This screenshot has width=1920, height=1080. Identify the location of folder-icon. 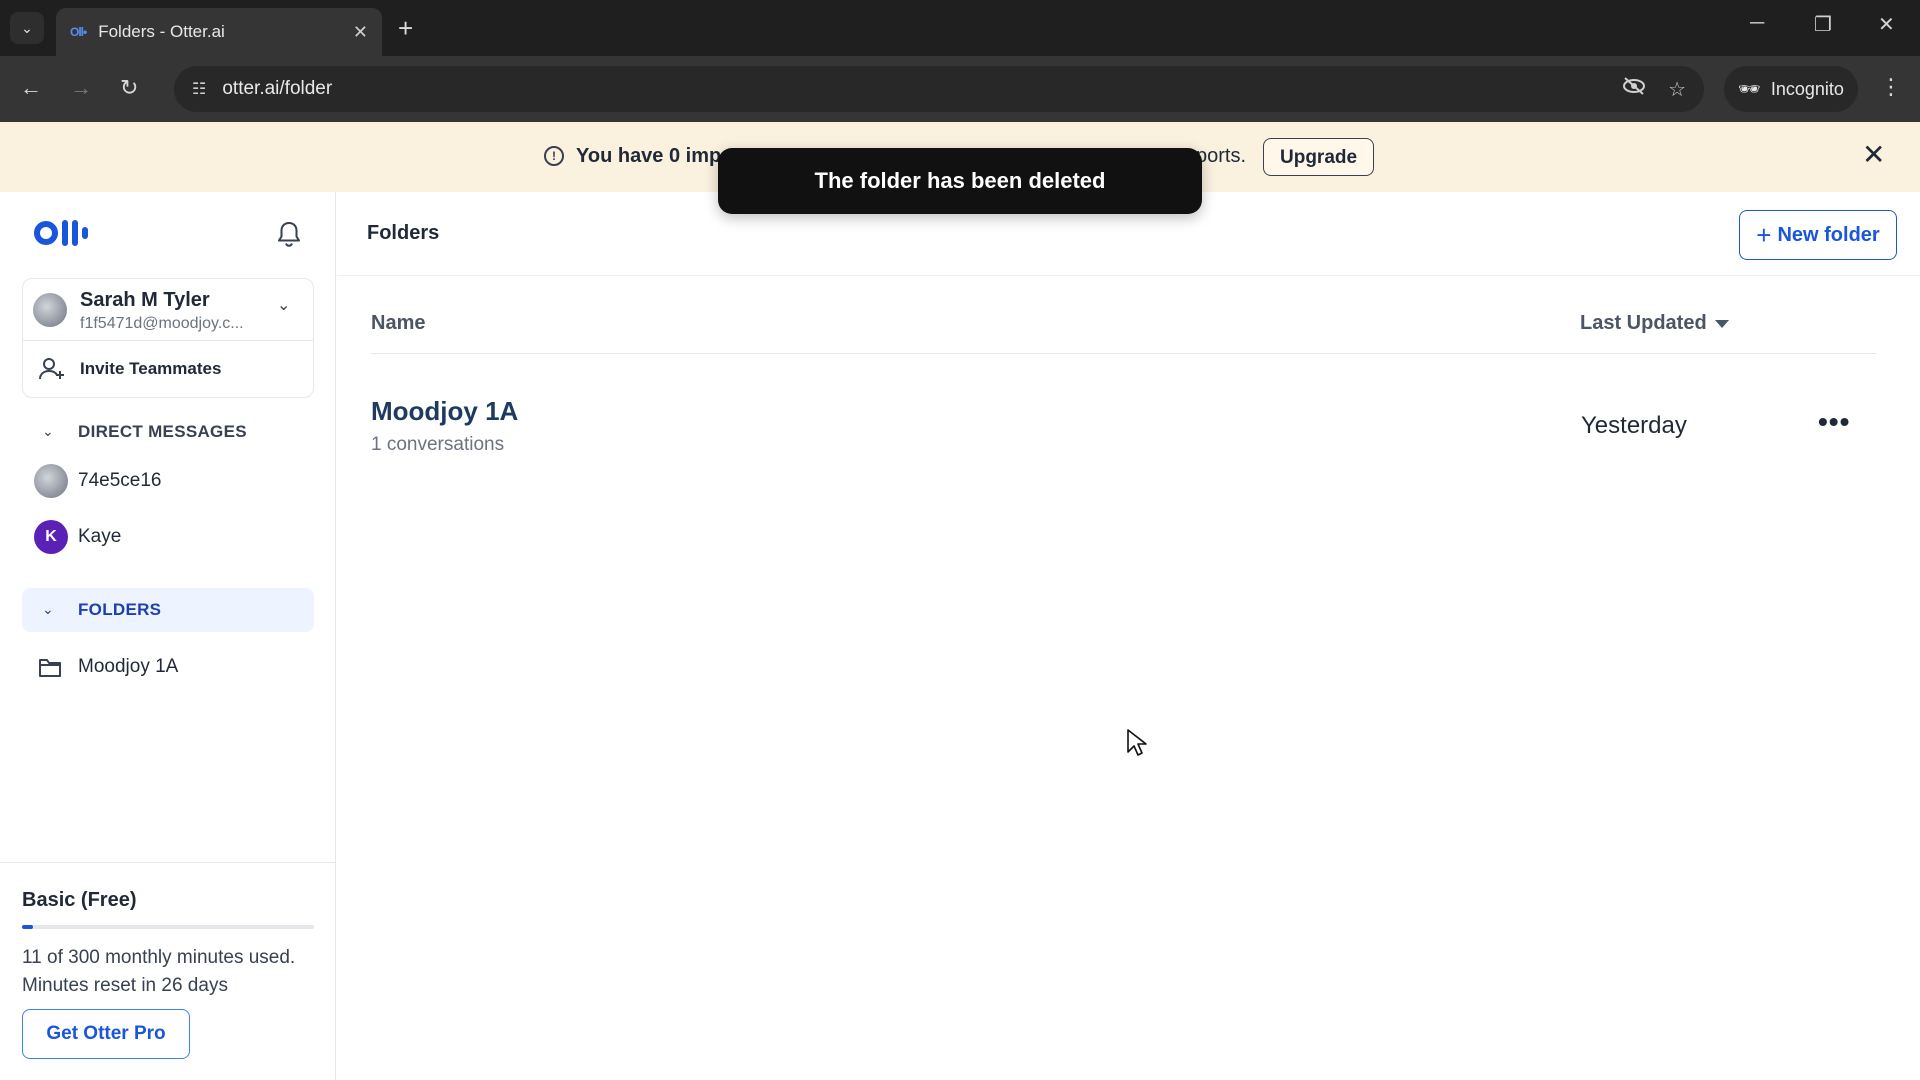
(50, 669).